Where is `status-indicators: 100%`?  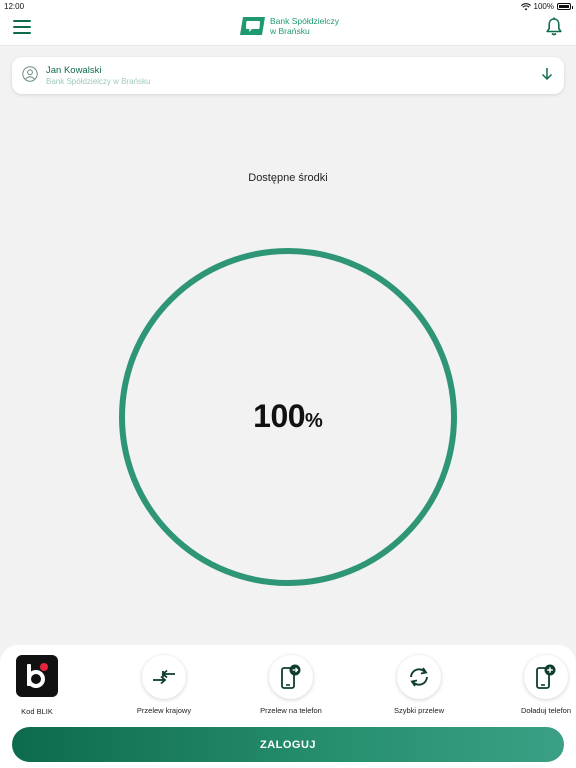 status-indicators: 100% is located at coordinates (546, 6).